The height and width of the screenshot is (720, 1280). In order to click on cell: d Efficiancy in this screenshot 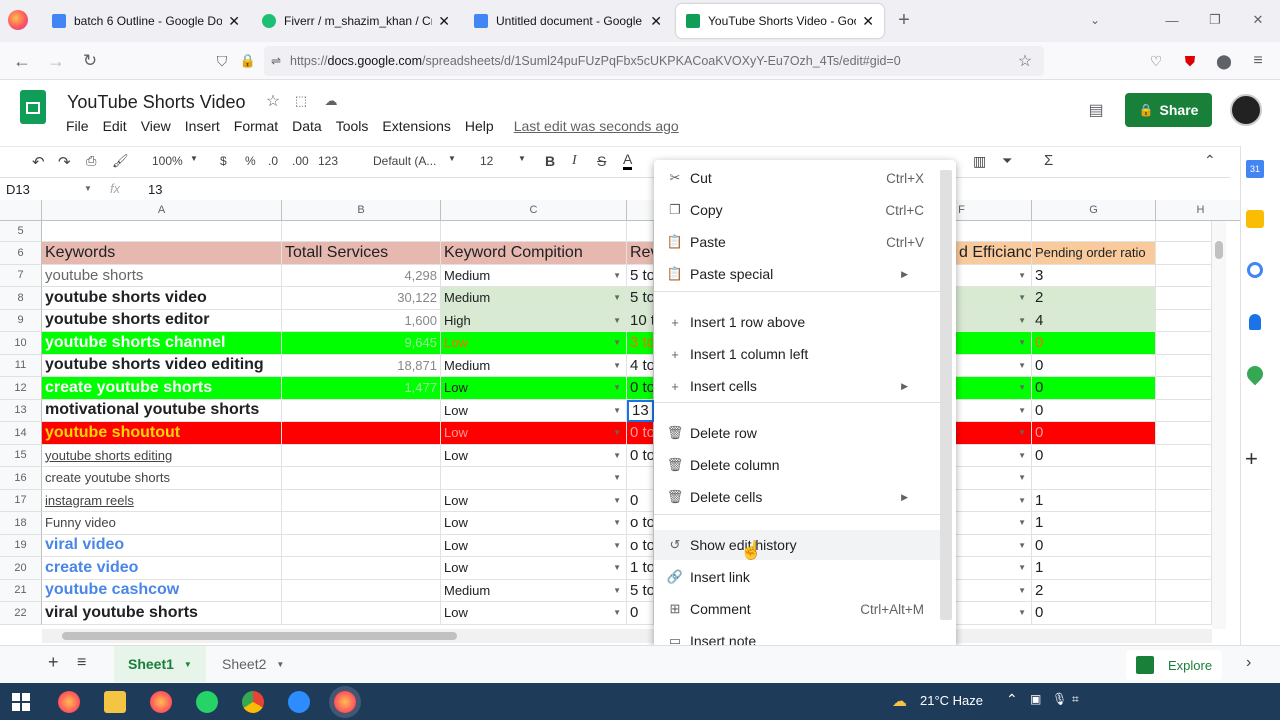, I will do `click(994, 253)`.